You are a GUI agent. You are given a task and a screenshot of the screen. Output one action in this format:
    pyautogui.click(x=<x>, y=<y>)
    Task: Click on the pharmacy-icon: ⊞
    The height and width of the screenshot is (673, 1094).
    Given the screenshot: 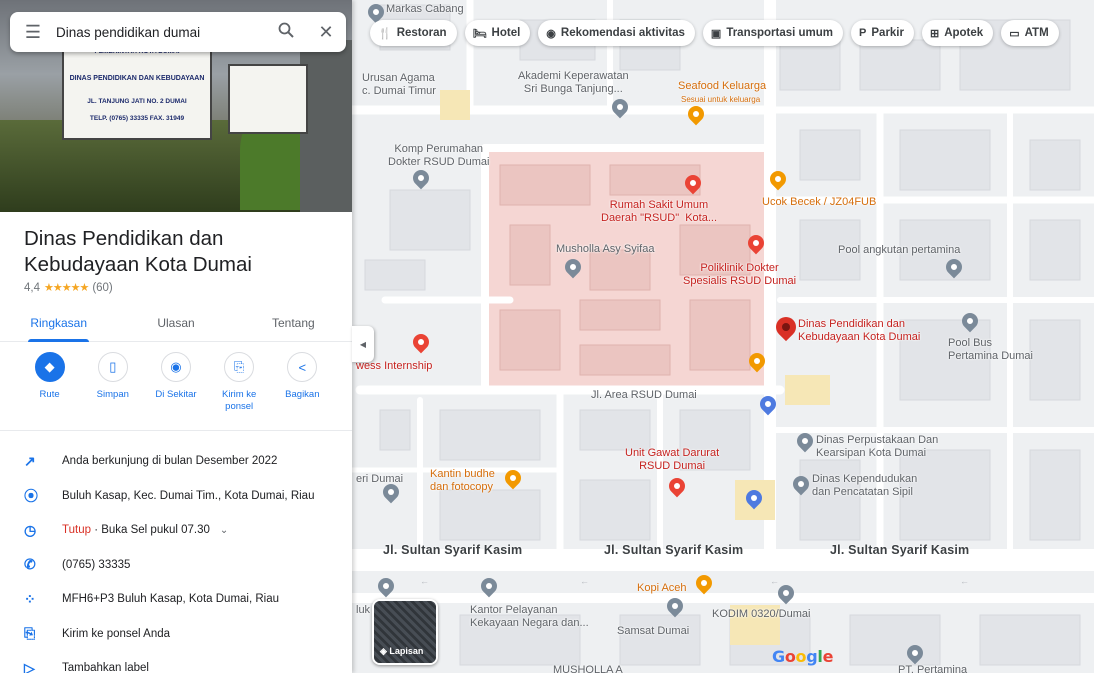 What is the action you would take?
    pyautogui.click(x=934, y=33)
    